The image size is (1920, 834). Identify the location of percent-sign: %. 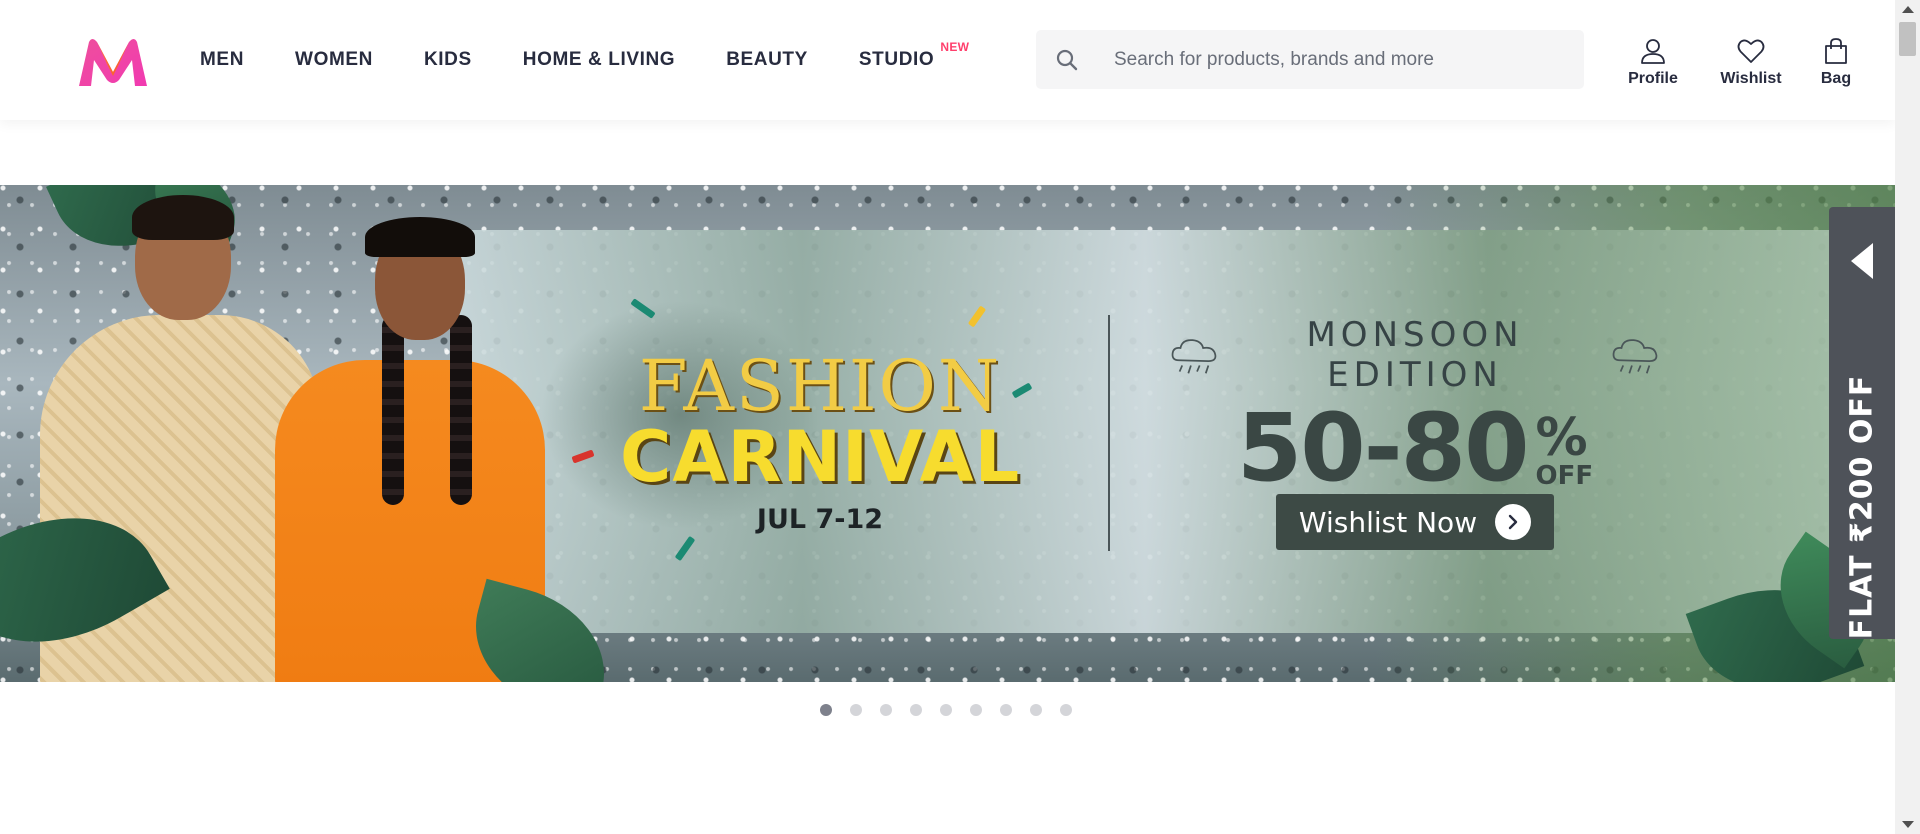
(1561, 438).